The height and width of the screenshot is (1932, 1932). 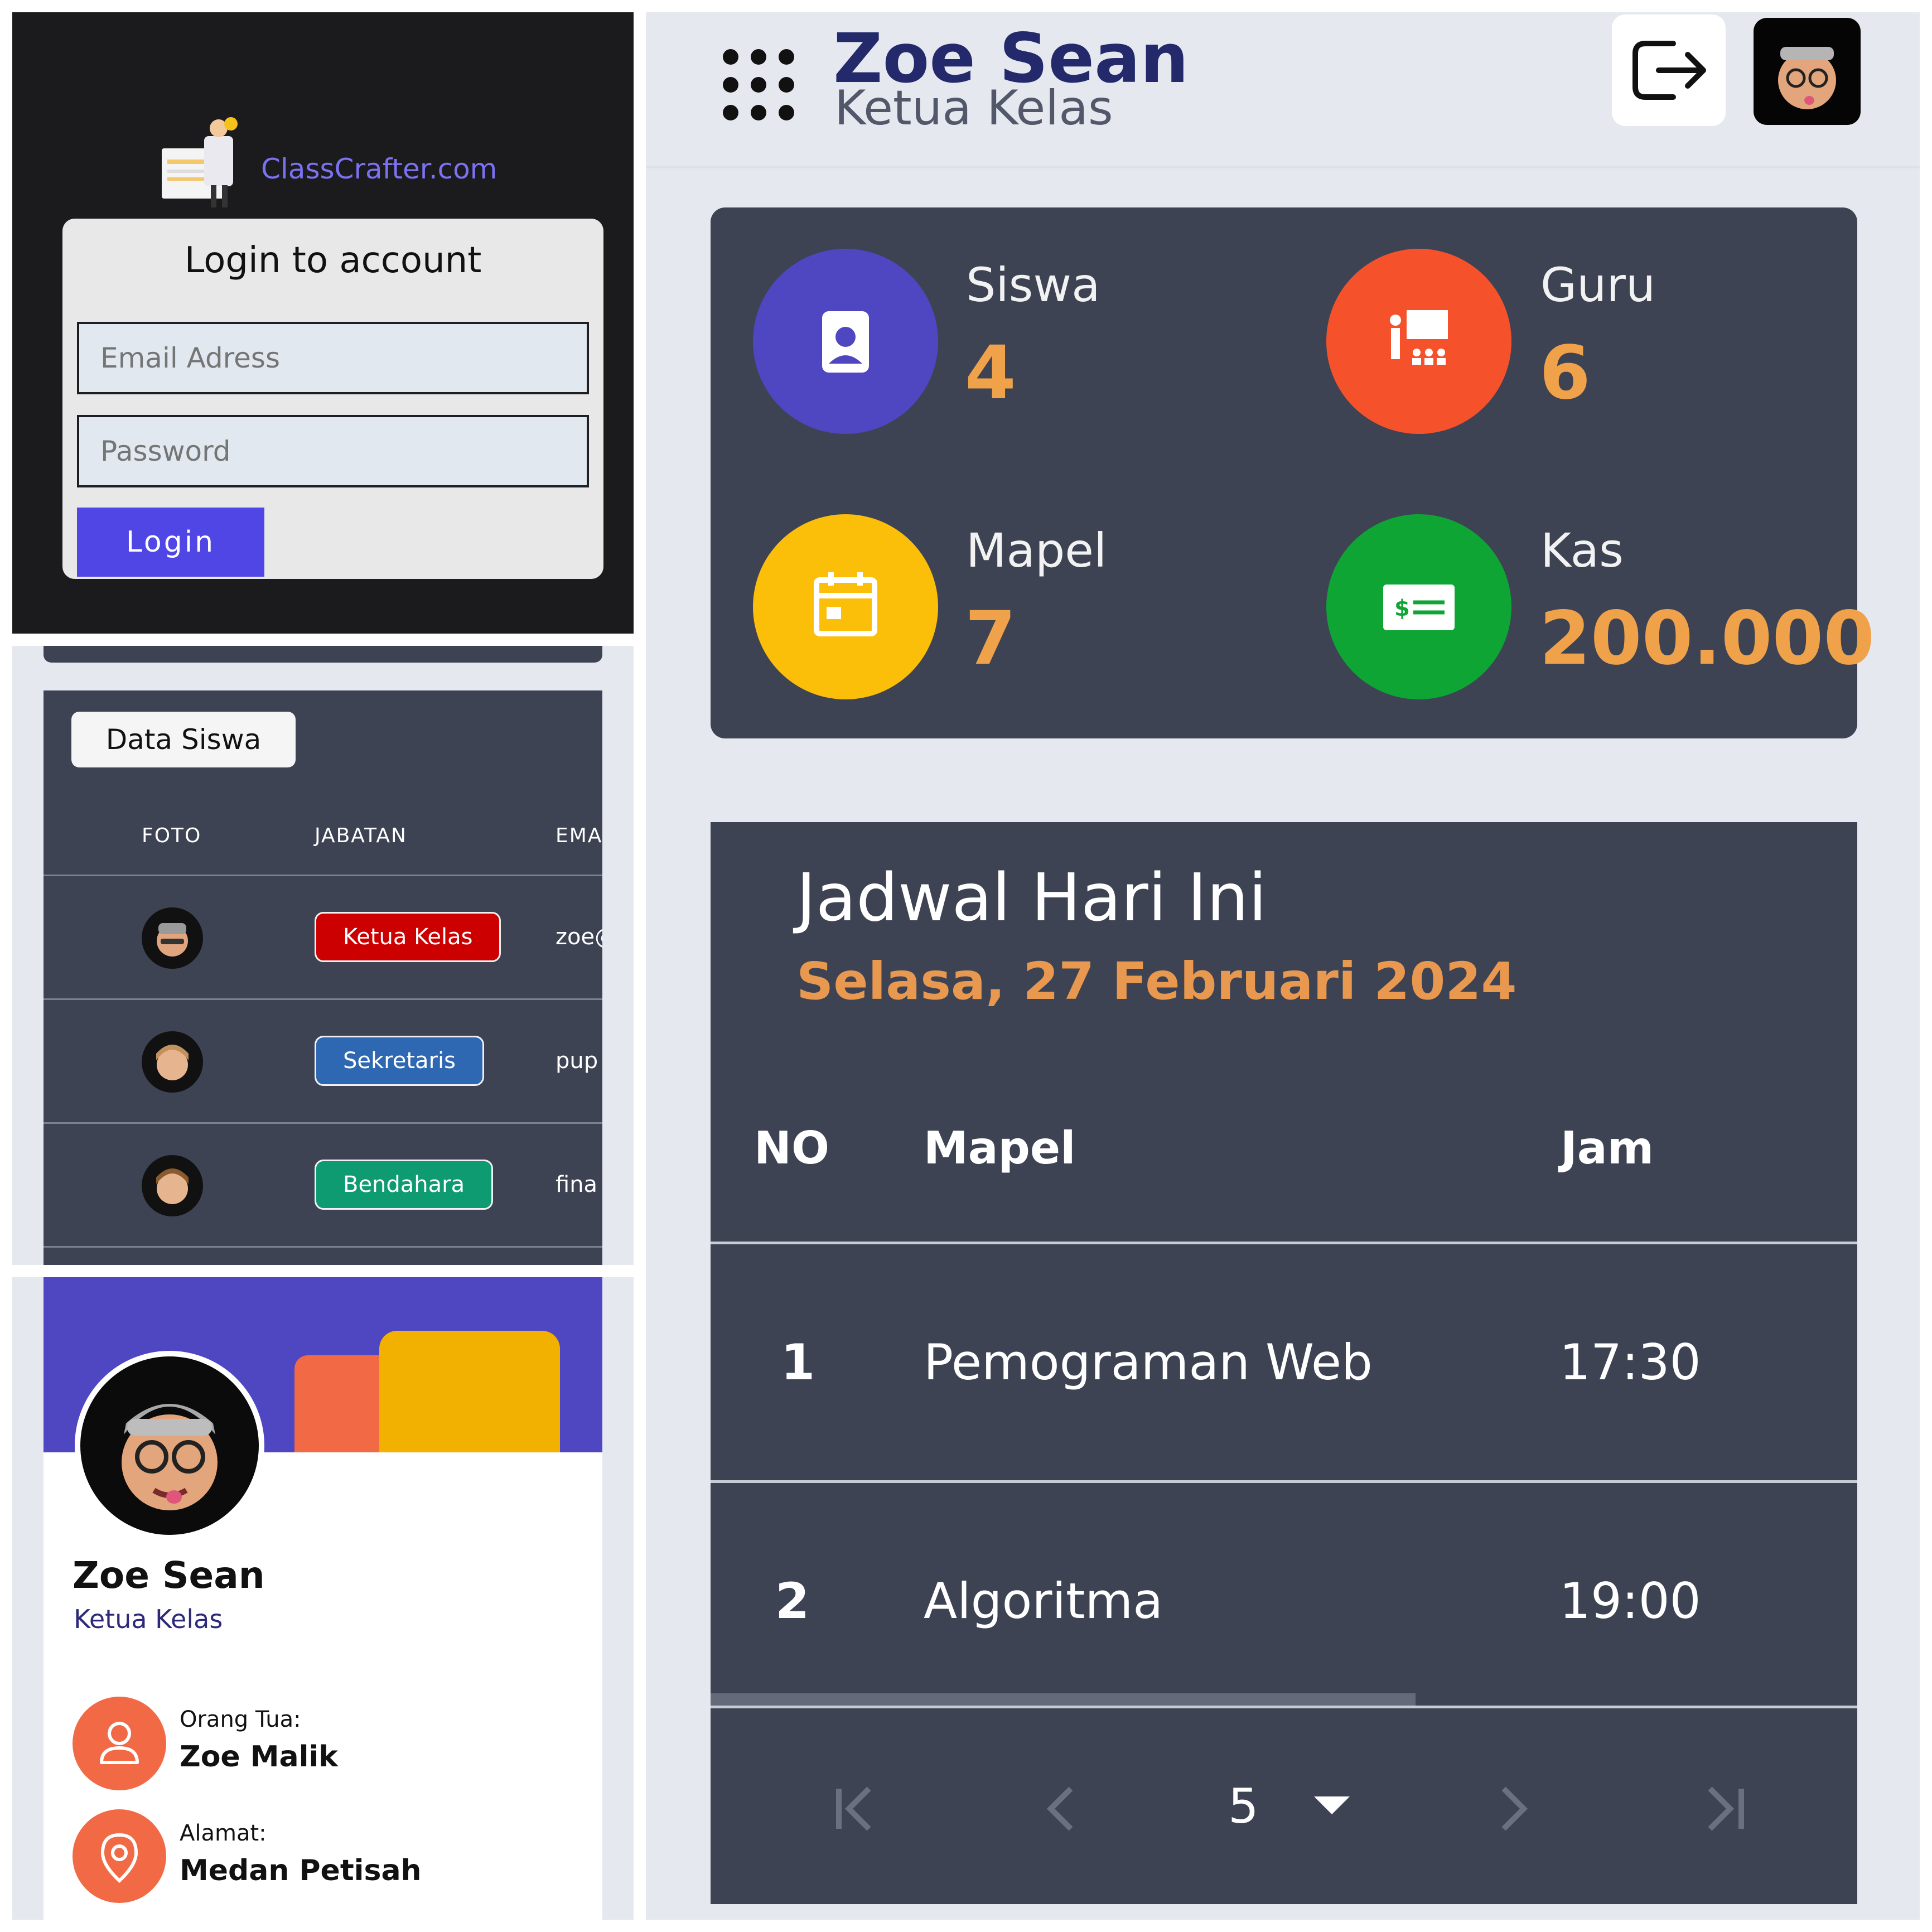 What do you see at coordinates (1630, 1601) in the screenshot?
I see `row-jam: 19:00` at bounding box center [1630, 1601].